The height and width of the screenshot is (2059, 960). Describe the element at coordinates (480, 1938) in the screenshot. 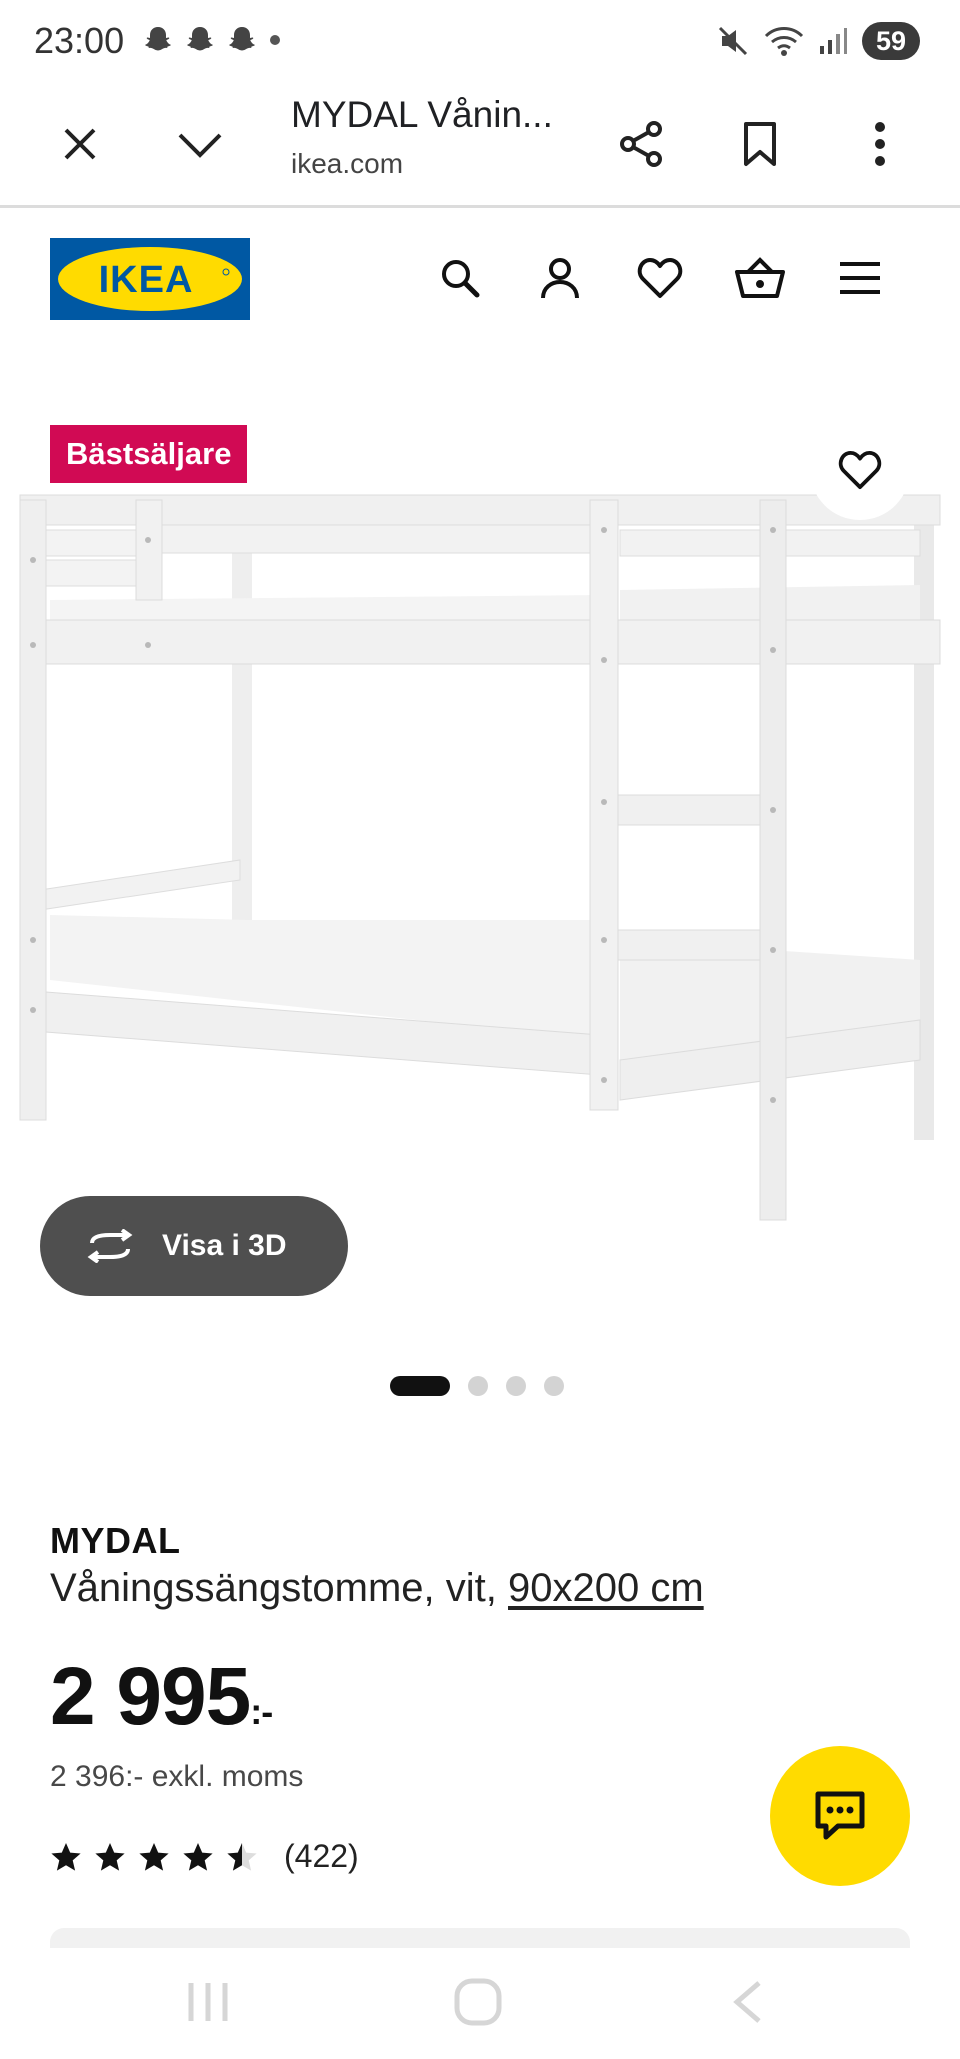

I see `next-section-card` at that location.